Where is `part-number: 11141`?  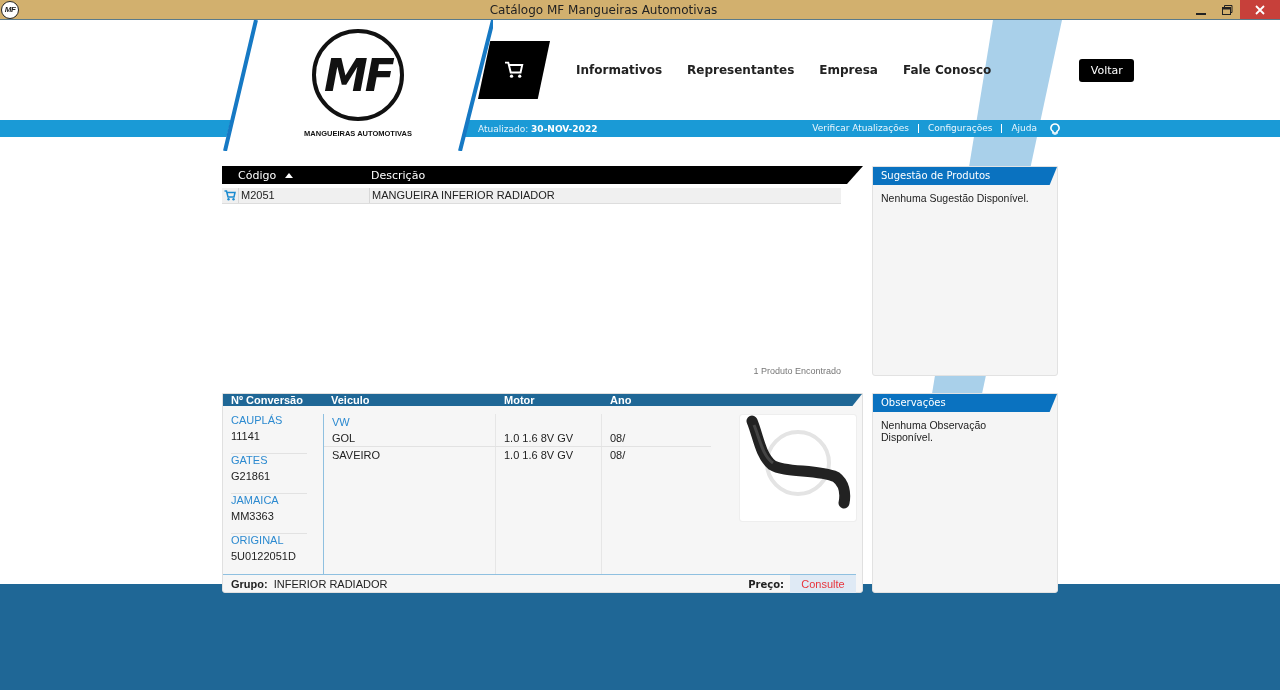
part-number: 11141 is located at coordinates (246, 436).